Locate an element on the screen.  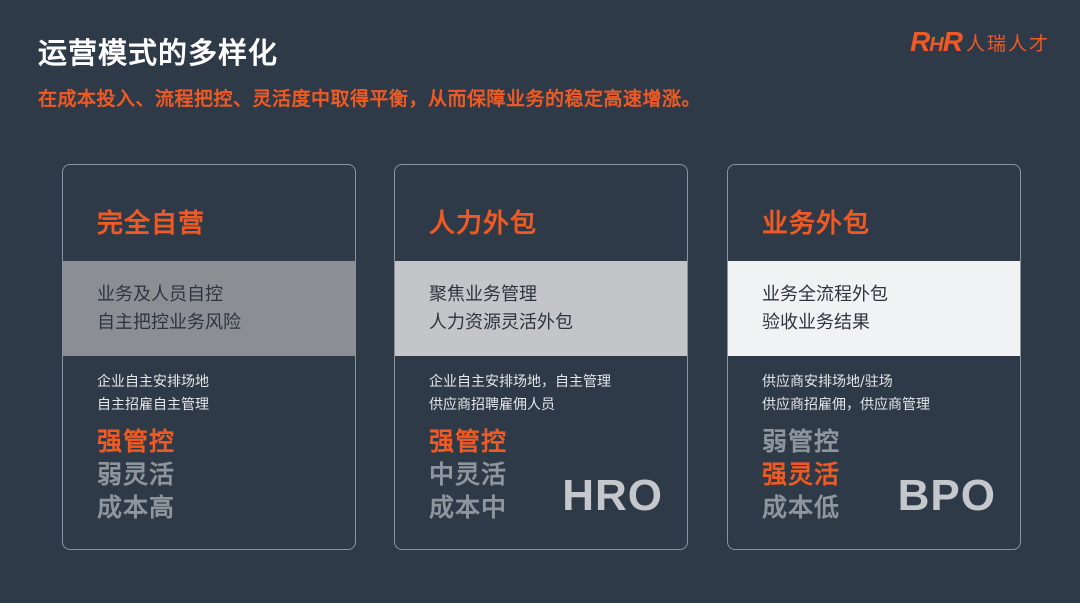
card-levels: 弱管控 强灵活 成本低 is located at coordinates (801, 474).